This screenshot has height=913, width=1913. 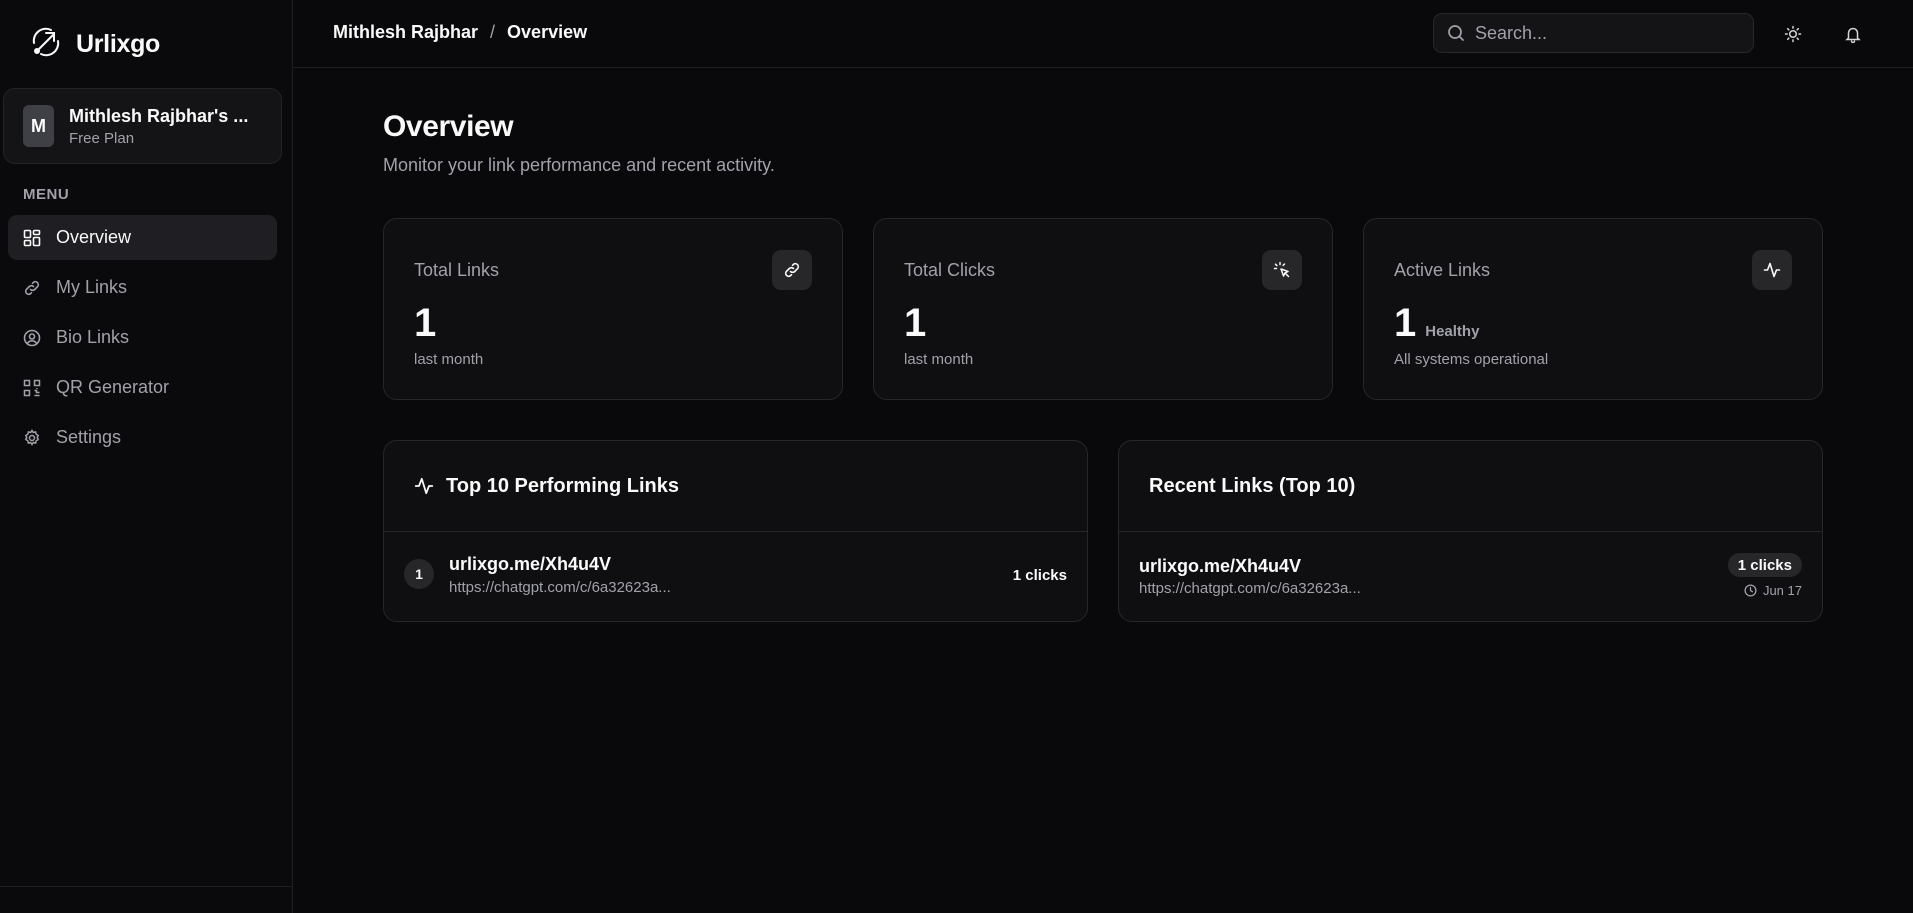 I want to click on top-bar: Mithlesh Rajbhar / Overview, so click(x=1103, y=34).